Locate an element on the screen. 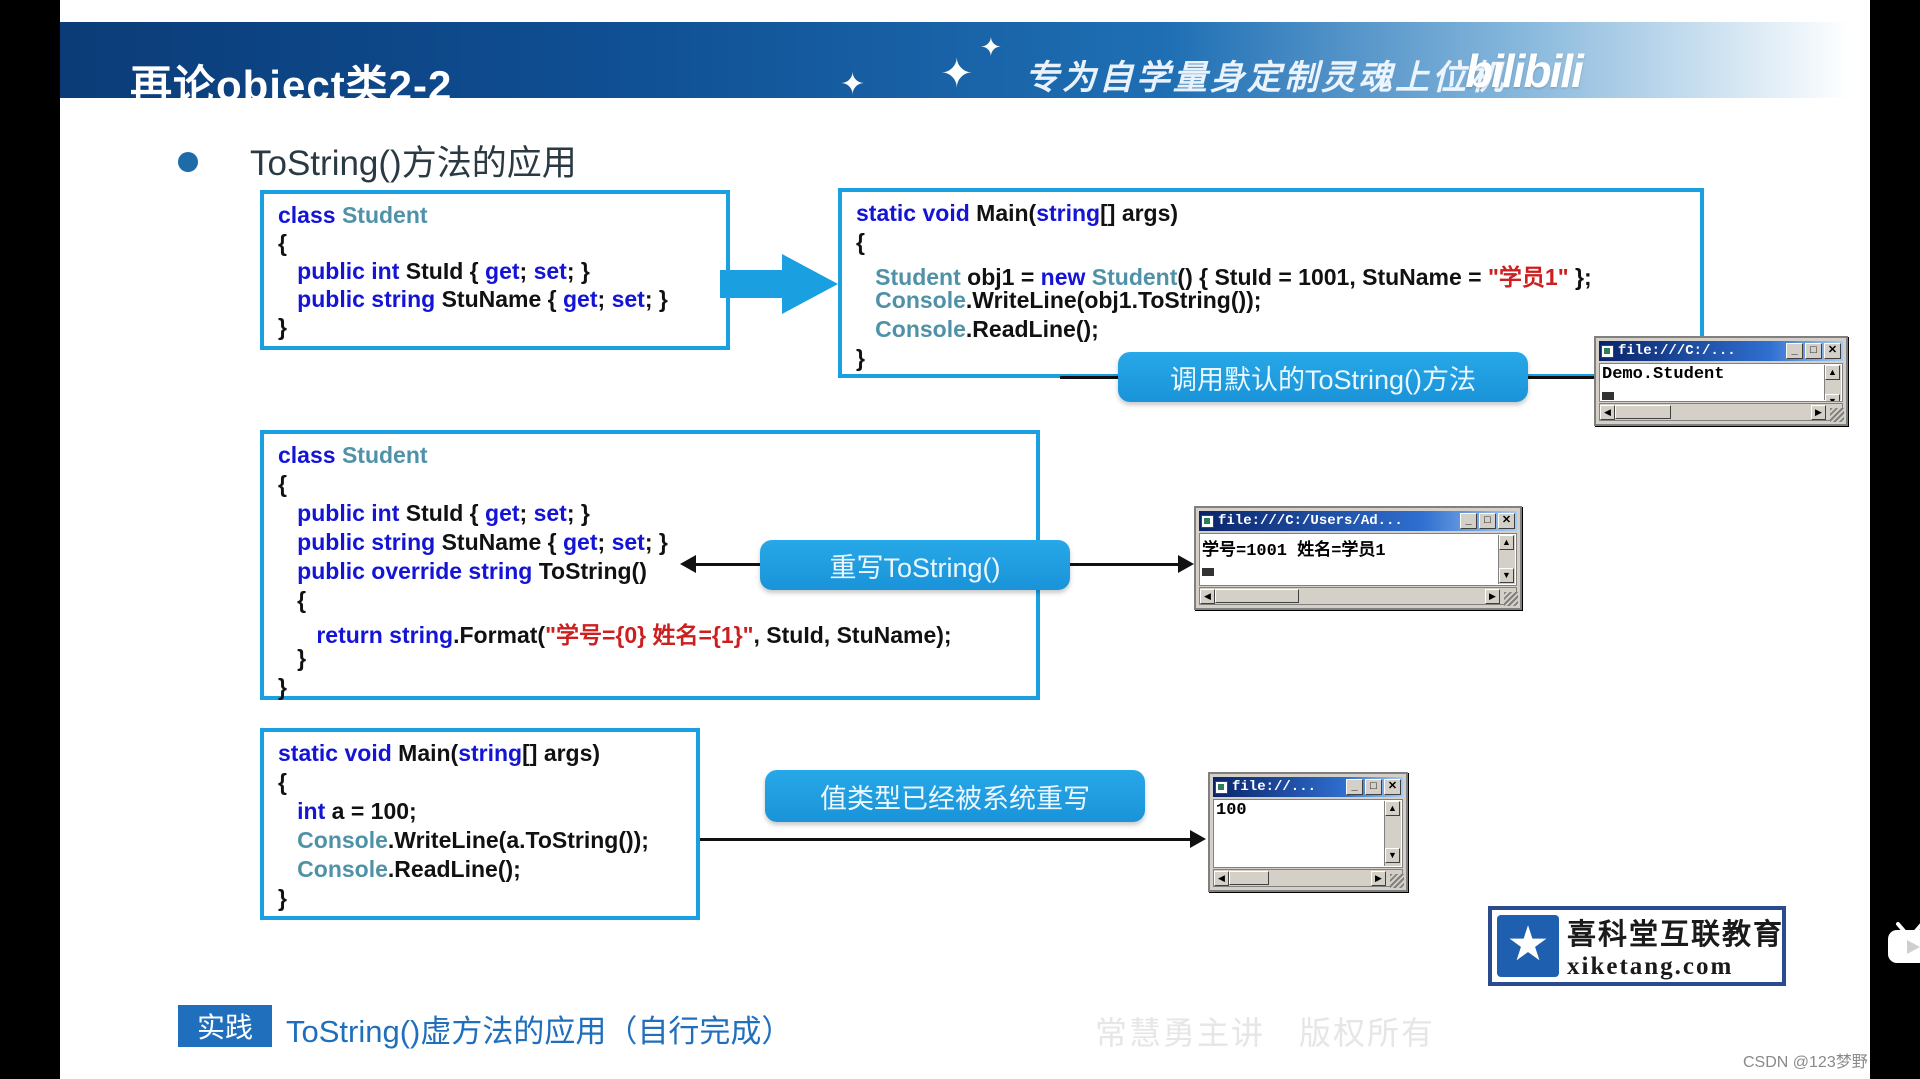 The height and width of the screenshot is (1079, 1920). footer-watermark: 常慧勇主讲 版权所有 is located at coordinates (1265, 1033).